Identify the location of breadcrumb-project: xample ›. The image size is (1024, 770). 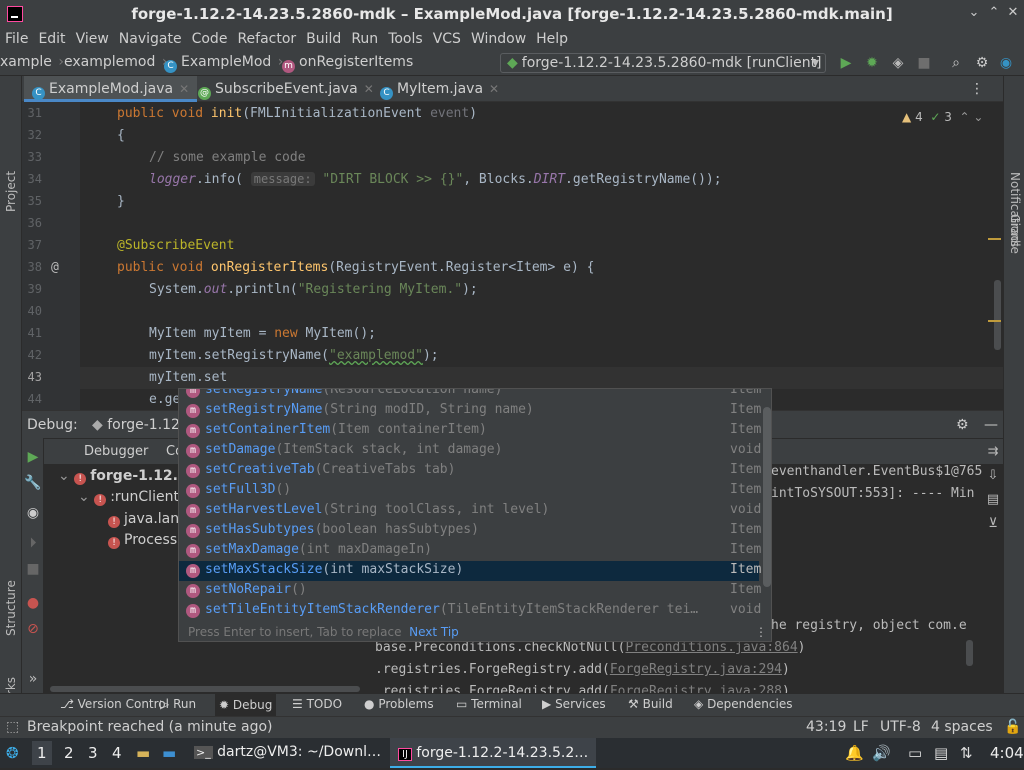
(33, 62).